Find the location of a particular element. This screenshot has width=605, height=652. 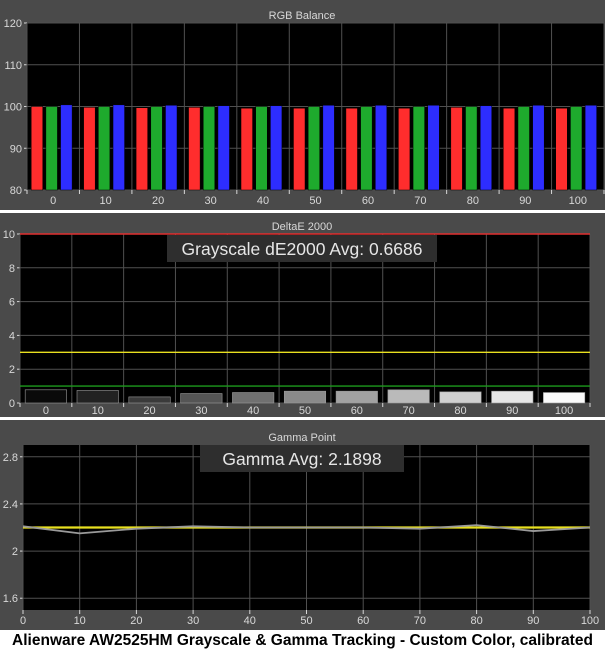

y-tick-label: 100 is located at coordinates (13, 108).